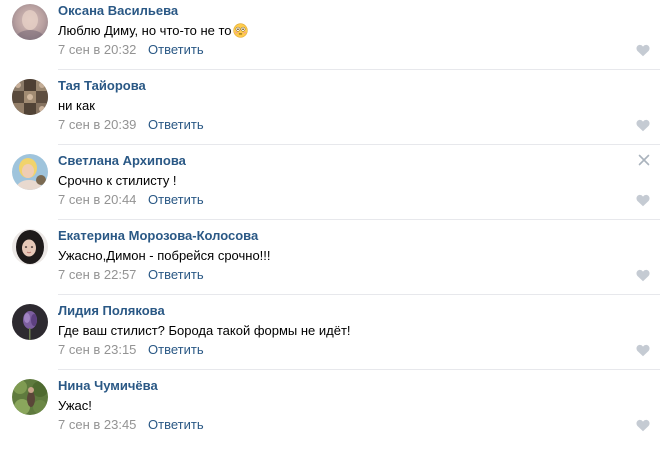  I want to click on comment-meta: 7 сен в 22:57 Ответить, so click(131, 274).